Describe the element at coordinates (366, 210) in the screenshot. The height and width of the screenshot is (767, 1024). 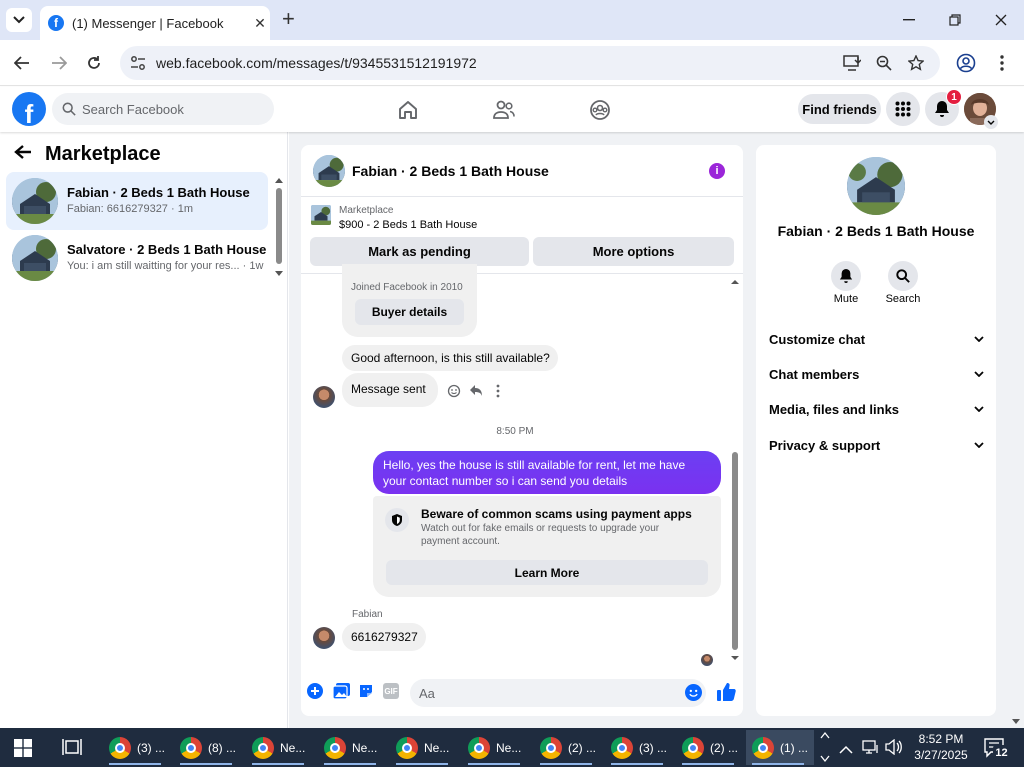
I see `marketplace-label: Marketplace` at that location.